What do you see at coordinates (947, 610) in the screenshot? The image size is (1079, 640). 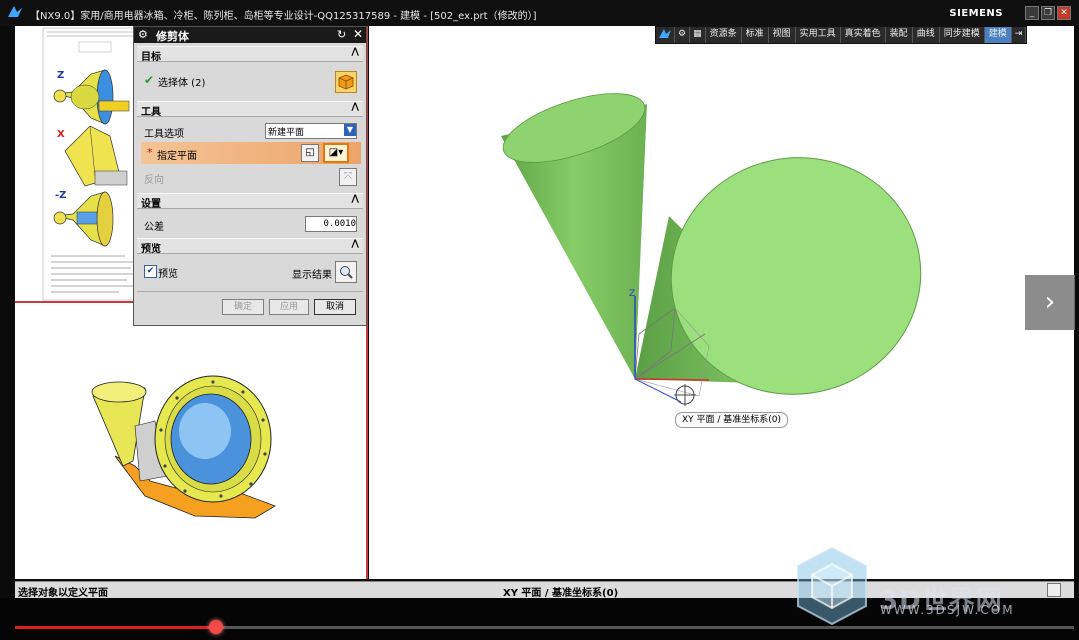 I see `watermark-url: WWW.3DSJW.COM` at bounding box center [947, 610].